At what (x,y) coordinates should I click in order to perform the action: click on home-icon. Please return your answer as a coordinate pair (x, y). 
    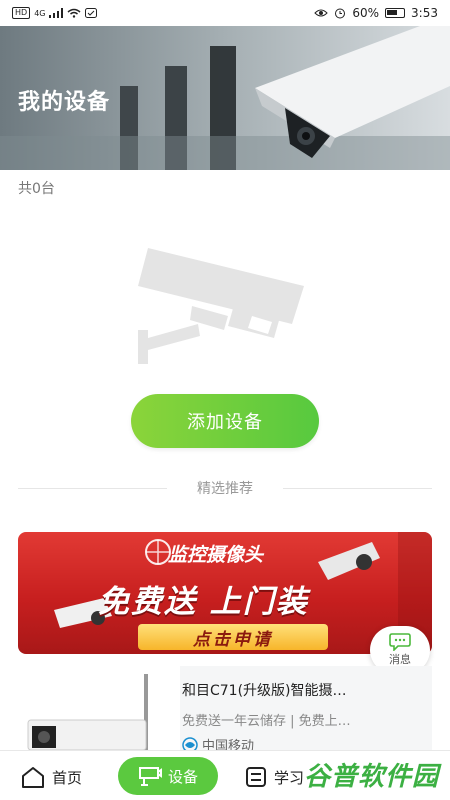
    Looking at the image, I should click on (33, 777).